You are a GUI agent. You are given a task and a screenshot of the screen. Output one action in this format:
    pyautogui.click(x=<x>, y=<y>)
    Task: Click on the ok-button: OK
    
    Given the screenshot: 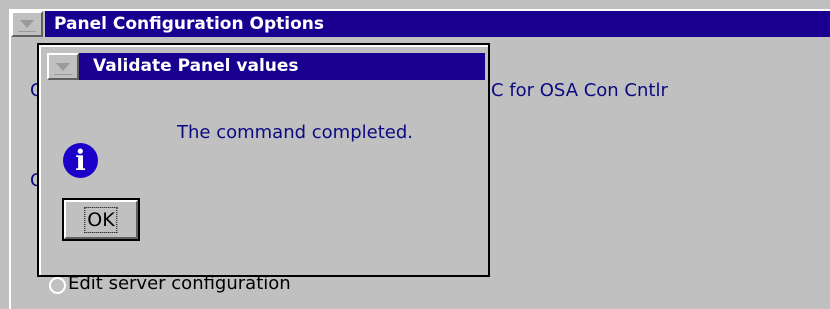 What is the action you would take?
    pyautogui.click(x=101, y=219)
    